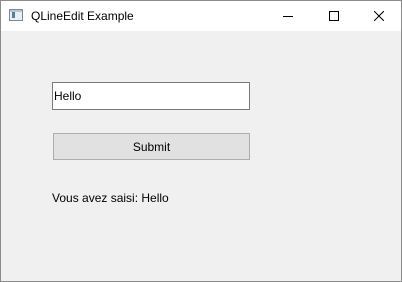 The height and width of the screenshot is (282, 402). I want to click on maximize-button, so click(334, 16).